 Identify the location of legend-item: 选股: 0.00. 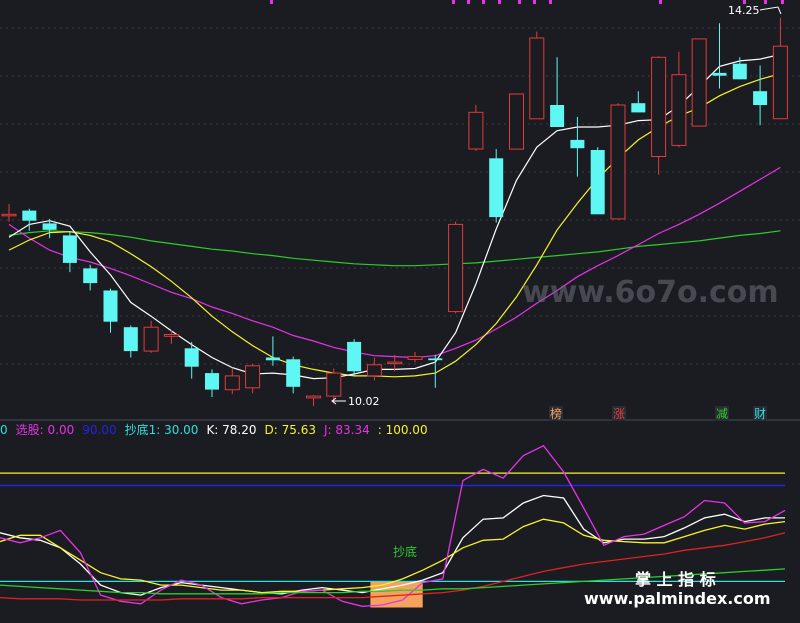
(45, 430).